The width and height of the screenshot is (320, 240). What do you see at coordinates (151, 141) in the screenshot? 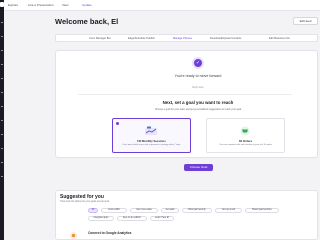
I see `option-label: Fill Monthly Sessions` at bounding box center [151, 141].